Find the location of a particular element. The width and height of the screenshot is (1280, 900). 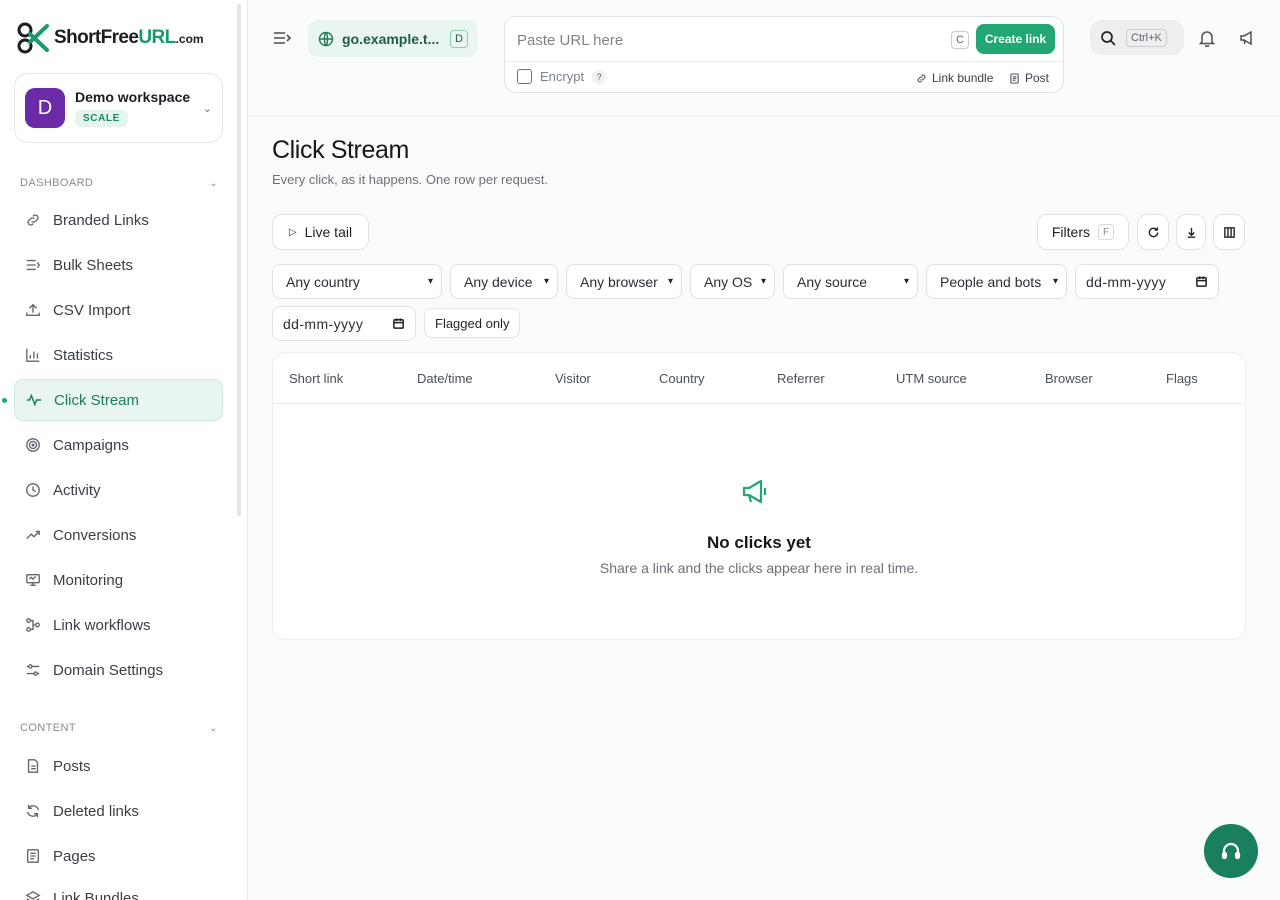

filters-button: Filters F is located at coordinates (1083, 232).